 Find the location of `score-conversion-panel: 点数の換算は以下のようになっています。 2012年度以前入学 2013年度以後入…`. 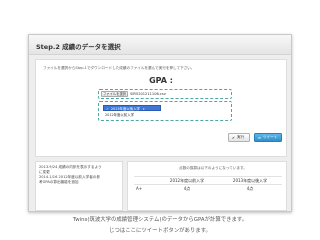

score-conversion-panel: 点数の換算は以下のようになっています。 2012年度以前入学 2013年度以後入… is located at coordinates (207, 186).